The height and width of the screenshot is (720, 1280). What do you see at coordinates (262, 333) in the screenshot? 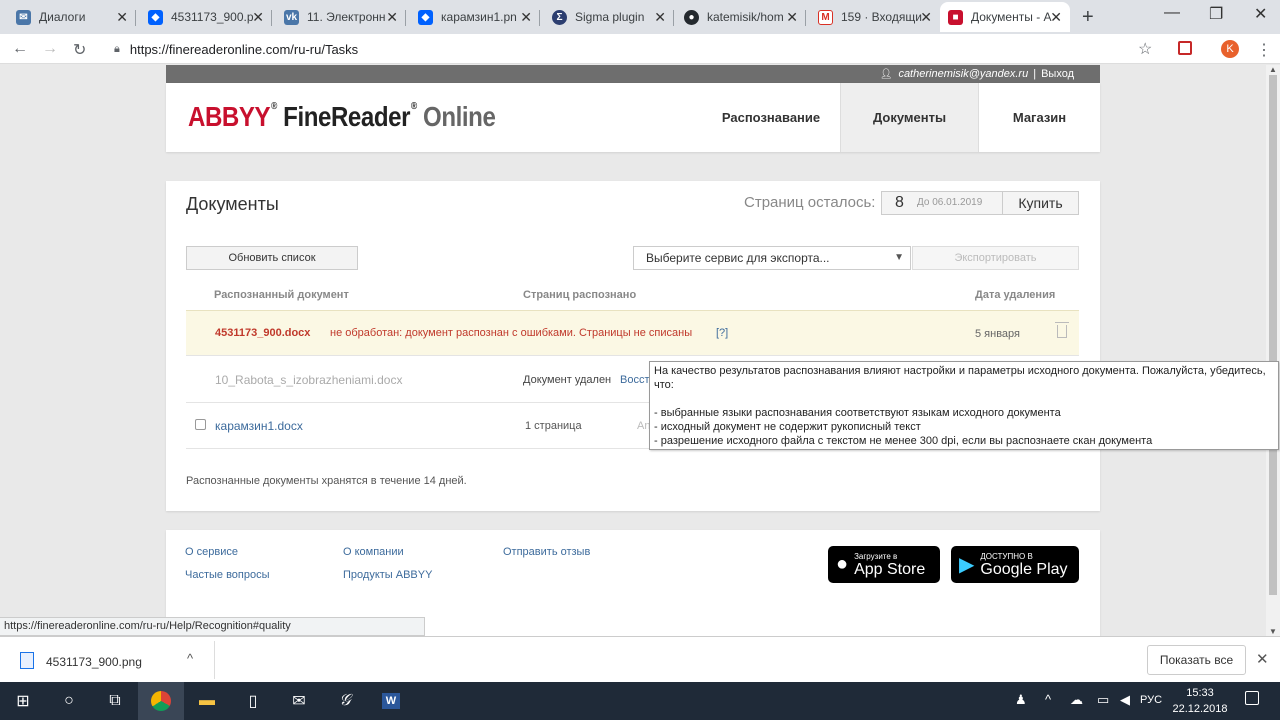
I see `document-name: 4531173_900.docx` at bounding box center [262, 333].